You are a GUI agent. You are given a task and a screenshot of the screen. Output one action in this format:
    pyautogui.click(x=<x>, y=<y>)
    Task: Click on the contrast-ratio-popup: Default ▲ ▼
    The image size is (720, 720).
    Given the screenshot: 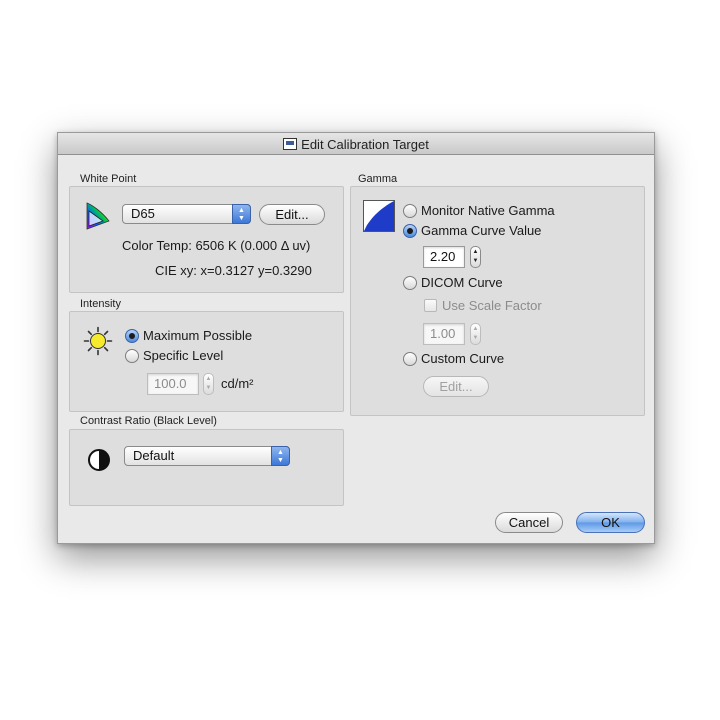 What is the action you would take?
    pyautogui.click(x=207, y=456)
    